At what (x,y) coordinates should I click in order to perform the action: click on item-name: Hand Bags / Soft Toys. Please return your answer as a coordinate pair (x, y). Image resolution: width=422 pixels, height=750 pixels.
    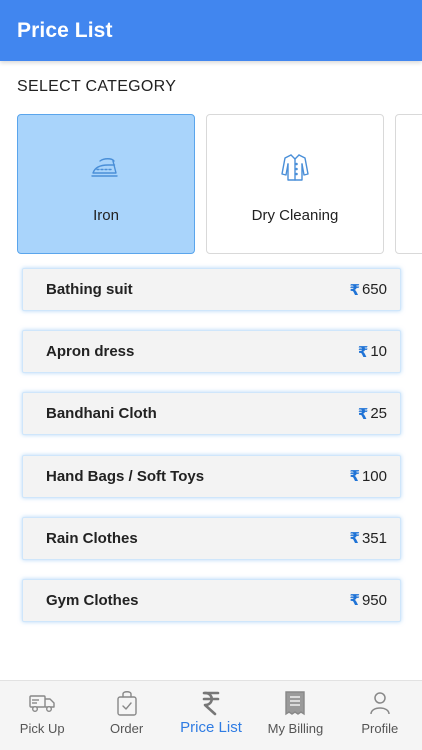
    Looking at the image, I should click on (125, 476).